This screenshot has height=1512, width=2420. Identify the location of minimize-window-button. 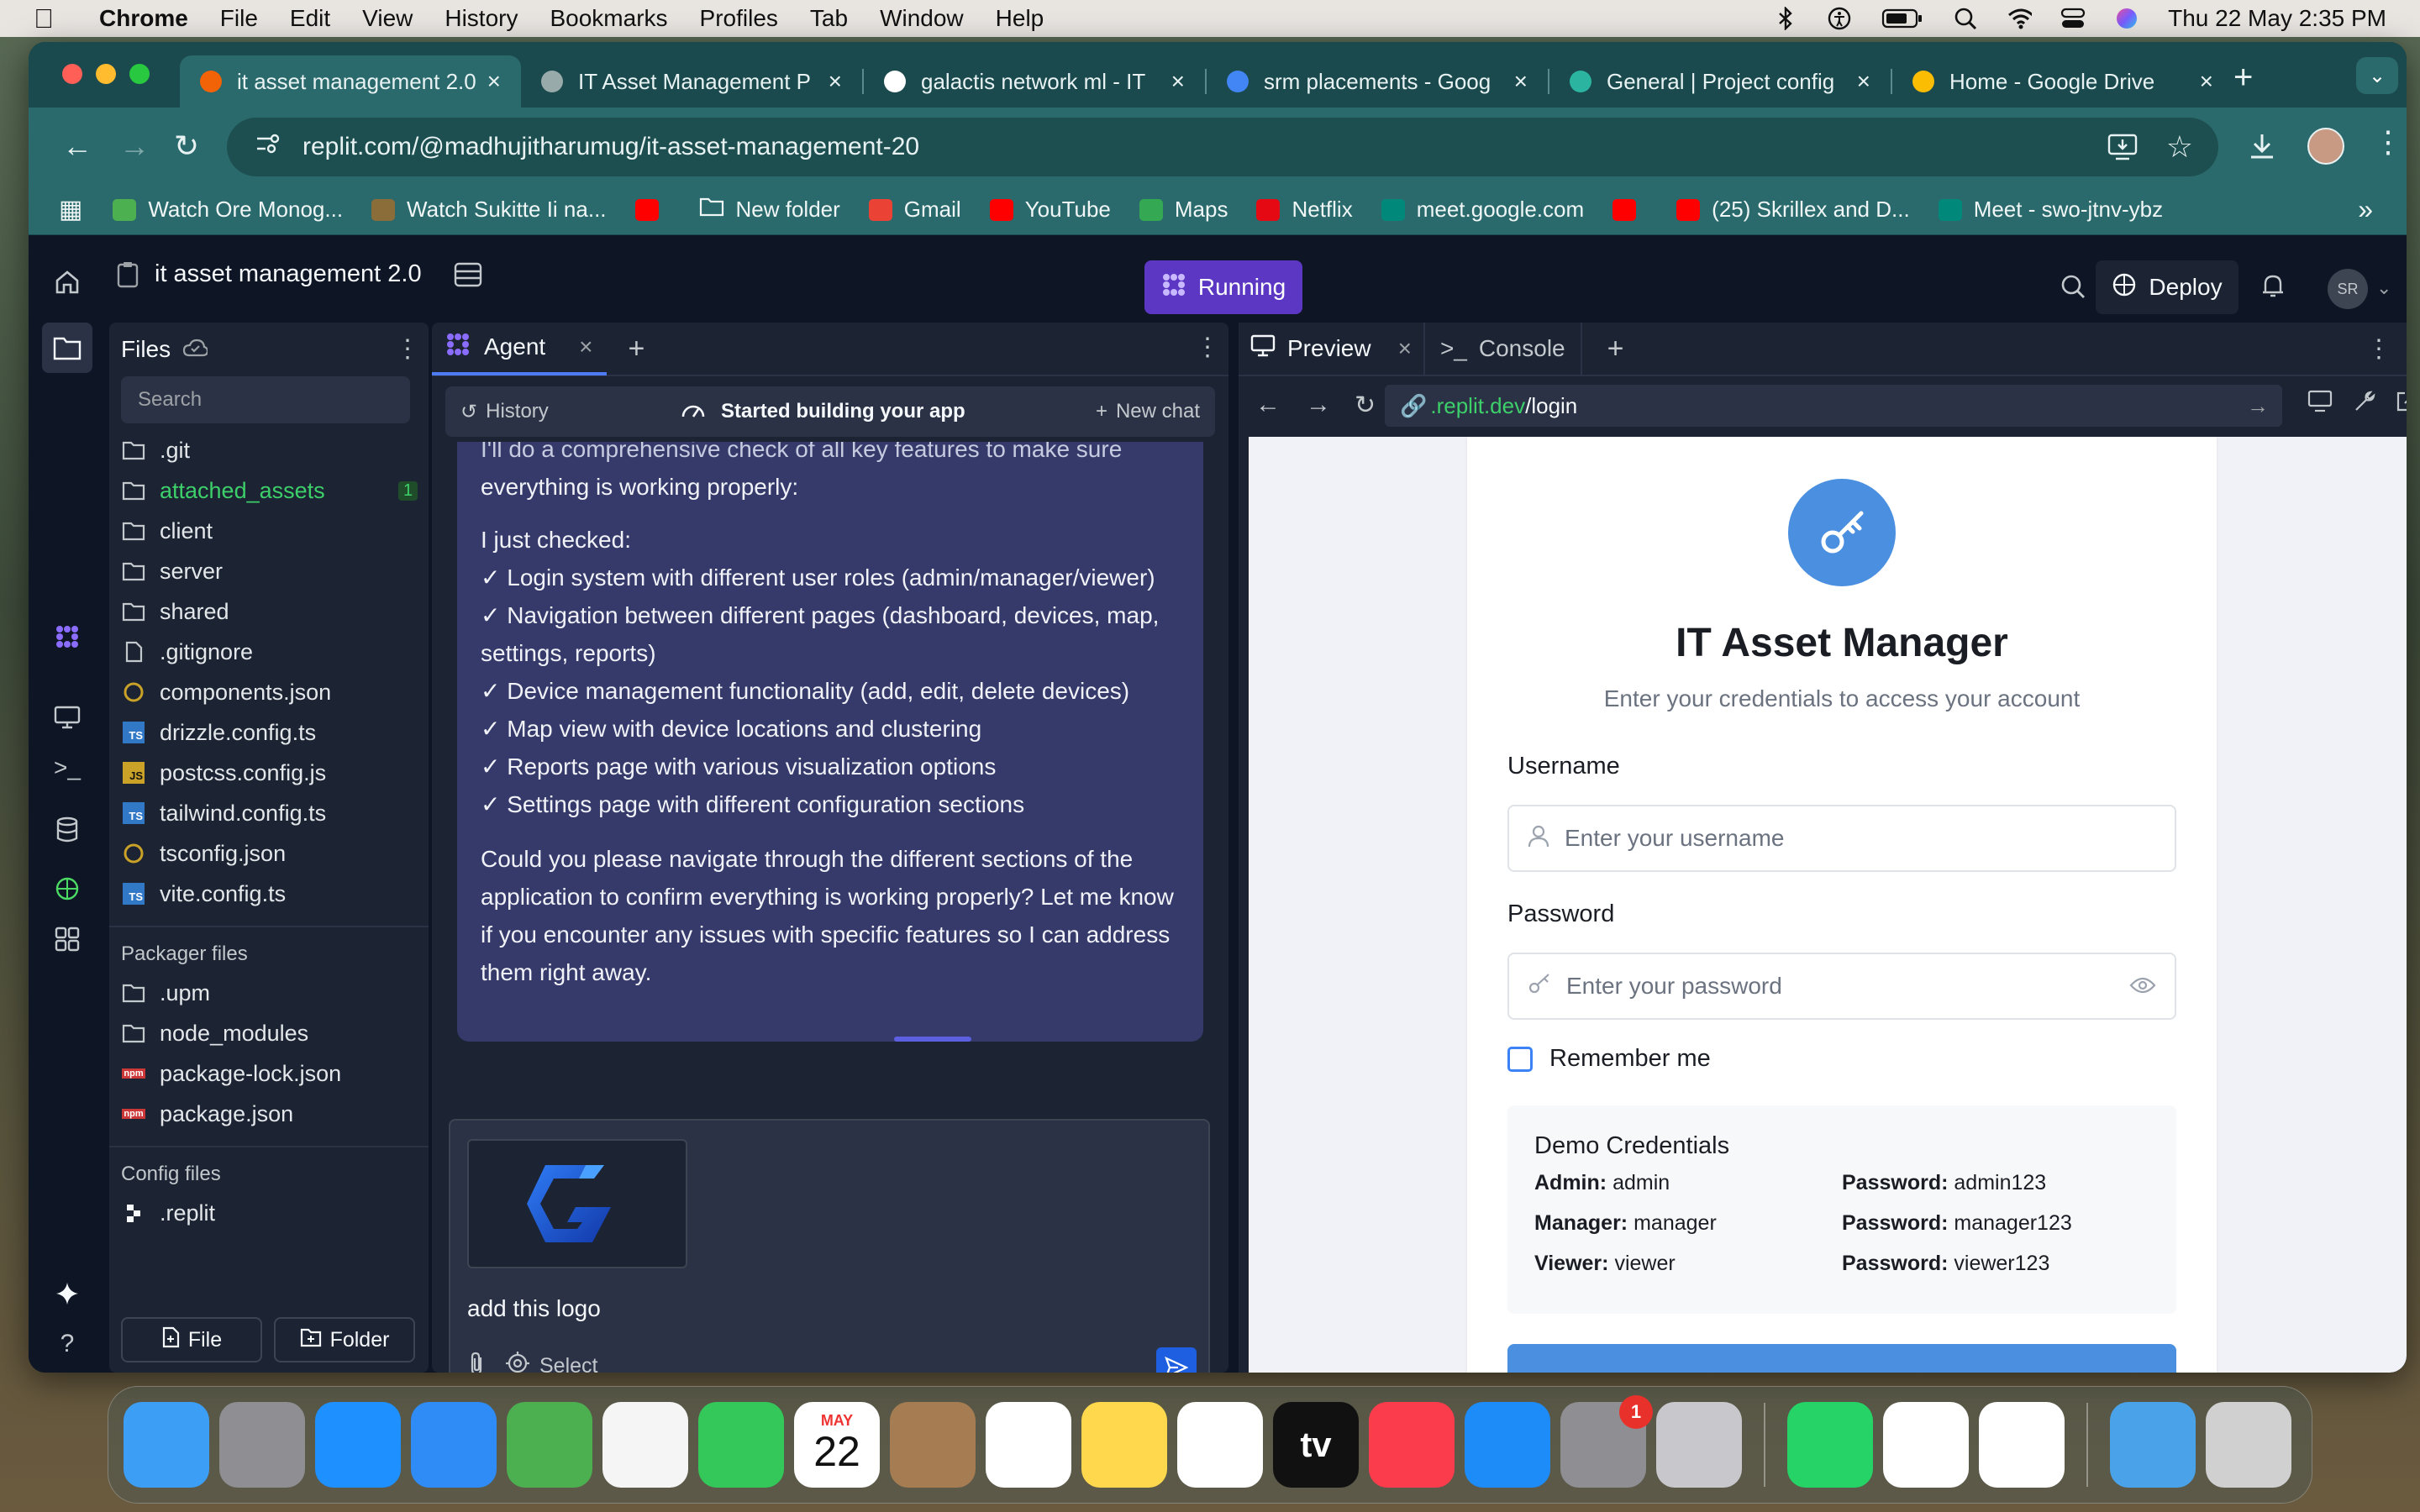
(106, 74).